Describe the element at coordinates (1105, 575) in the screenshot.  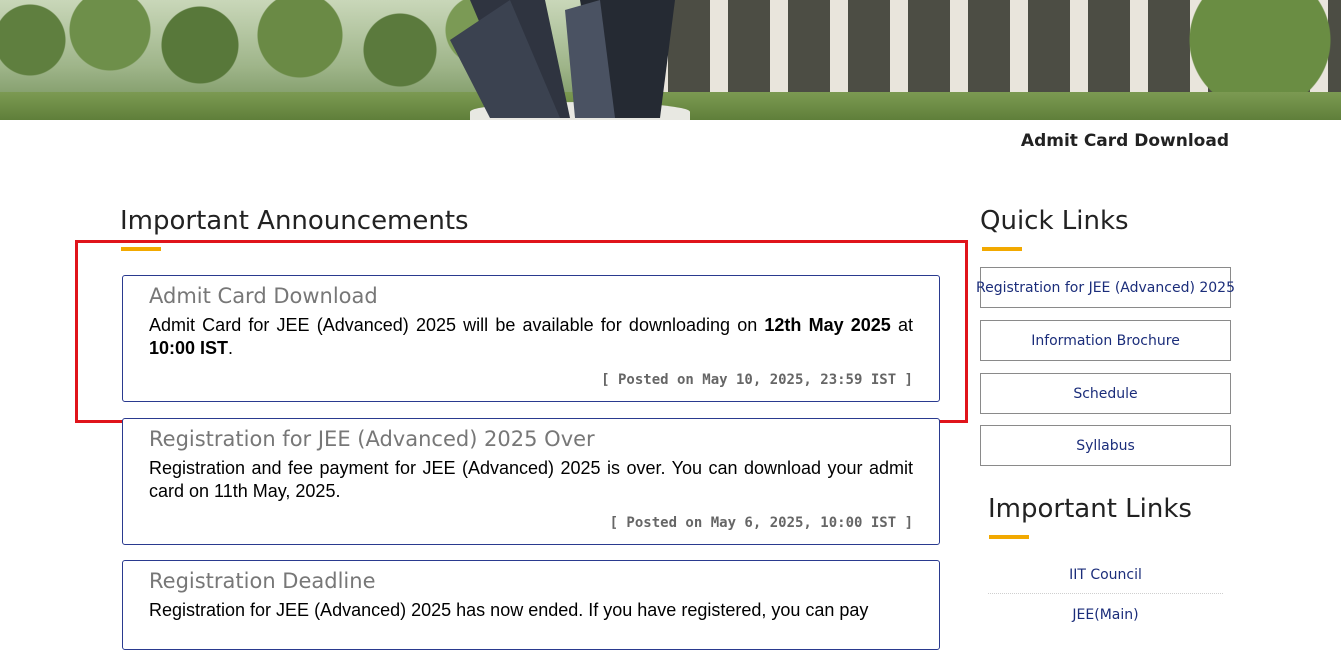
I see `important-link-iit-council: IIT Council` at that location.